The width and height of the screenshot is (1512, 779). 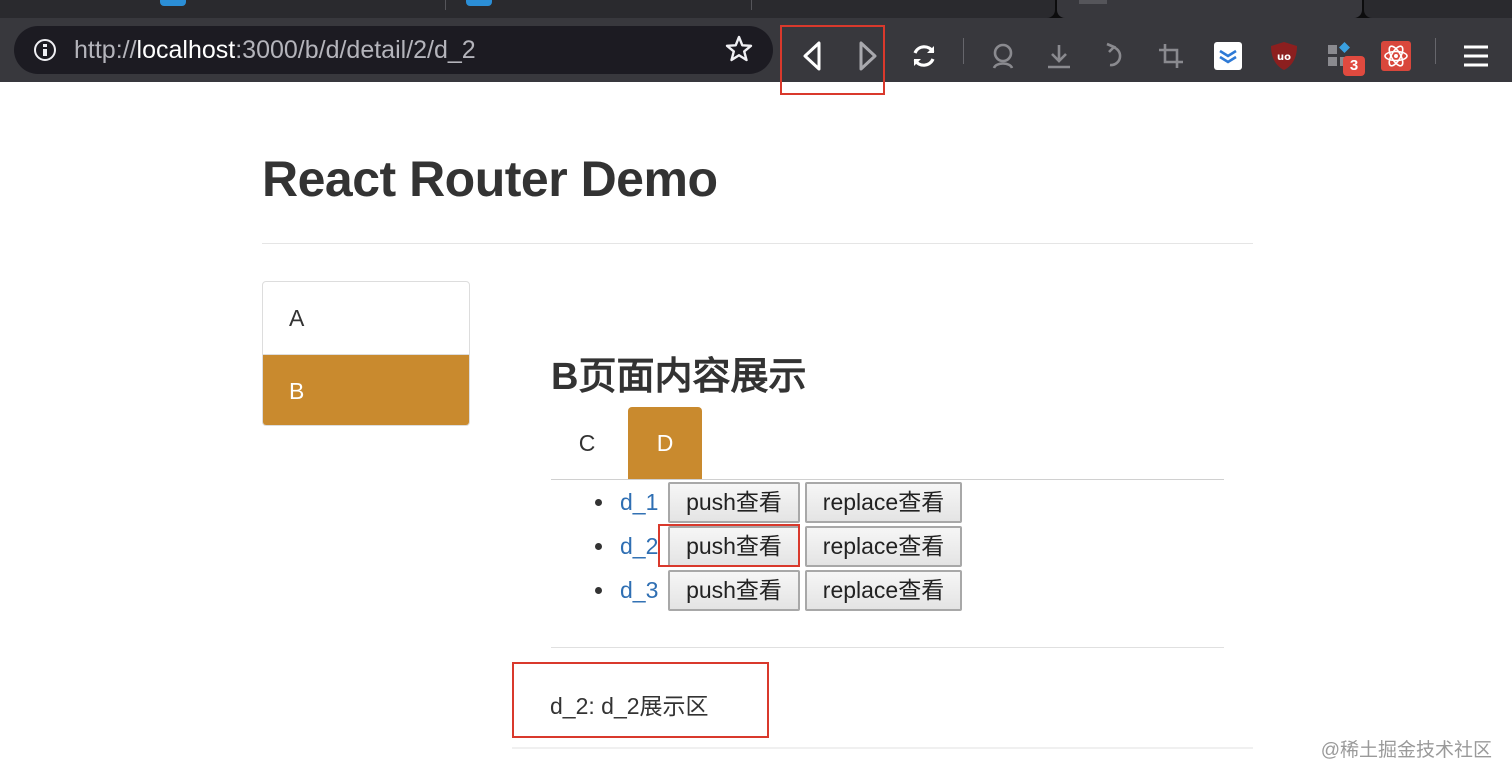 I want to click on url-scheme: http://, so click(x=105, y=50).